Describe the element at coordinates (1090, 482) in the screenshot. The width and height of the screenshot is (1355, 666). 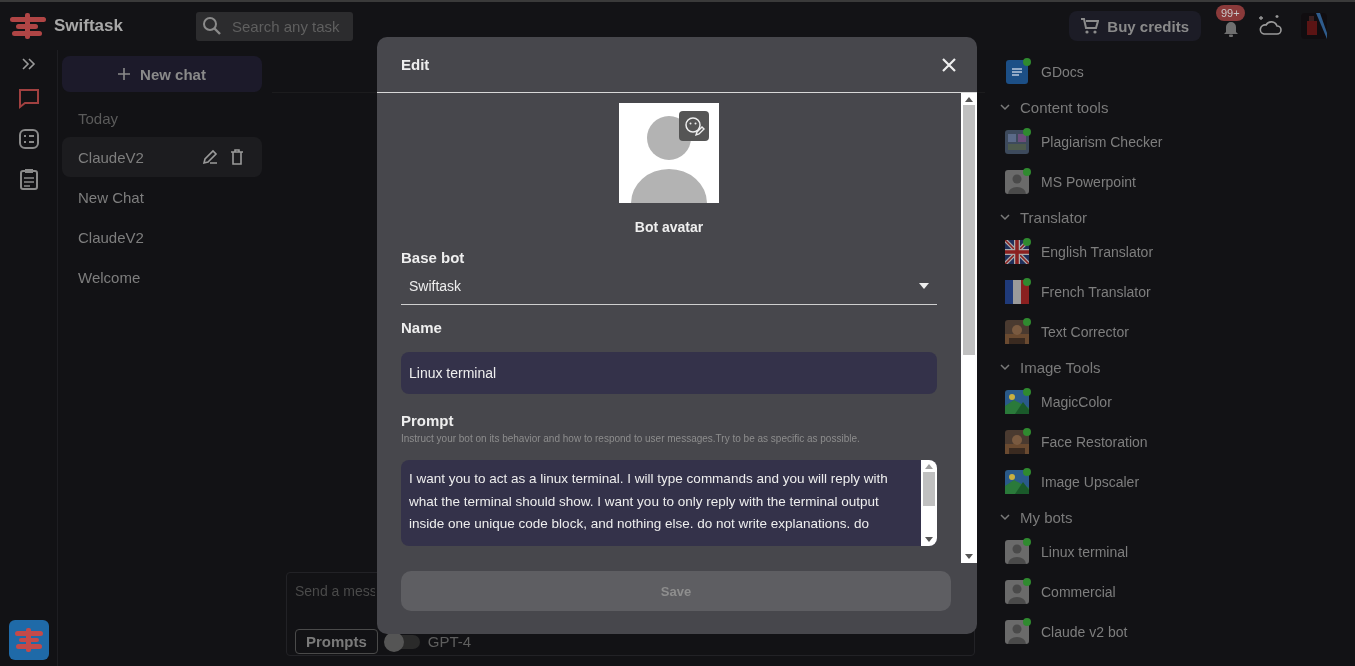
I see `bot-name: Image Upscaler` at that location.